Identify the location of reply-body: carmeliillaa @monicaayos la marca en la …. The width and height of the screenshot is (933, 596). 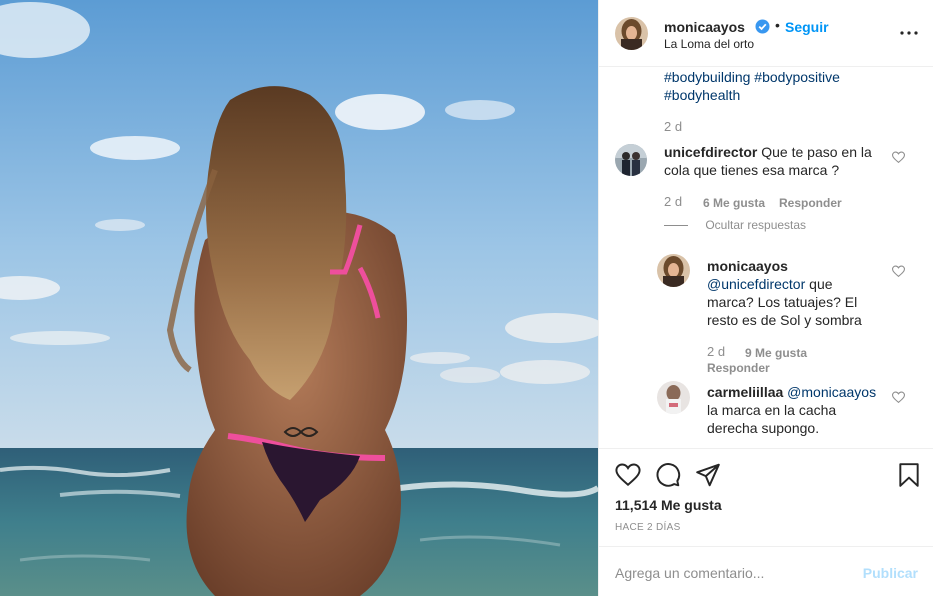
(797, 410).